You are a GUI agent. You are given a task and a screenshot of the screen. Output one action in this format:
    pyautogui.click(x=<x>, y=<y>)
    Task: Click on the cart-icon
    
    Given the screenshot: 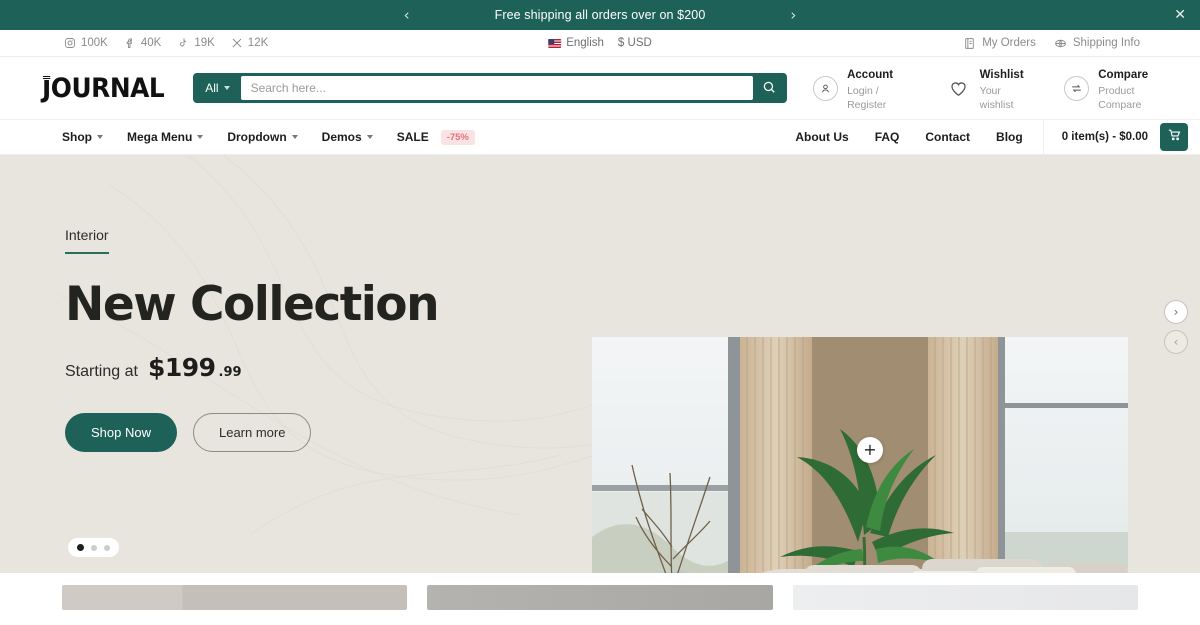 What is the action you would take?
    pyautogui.click(x=1174, y=137)
    